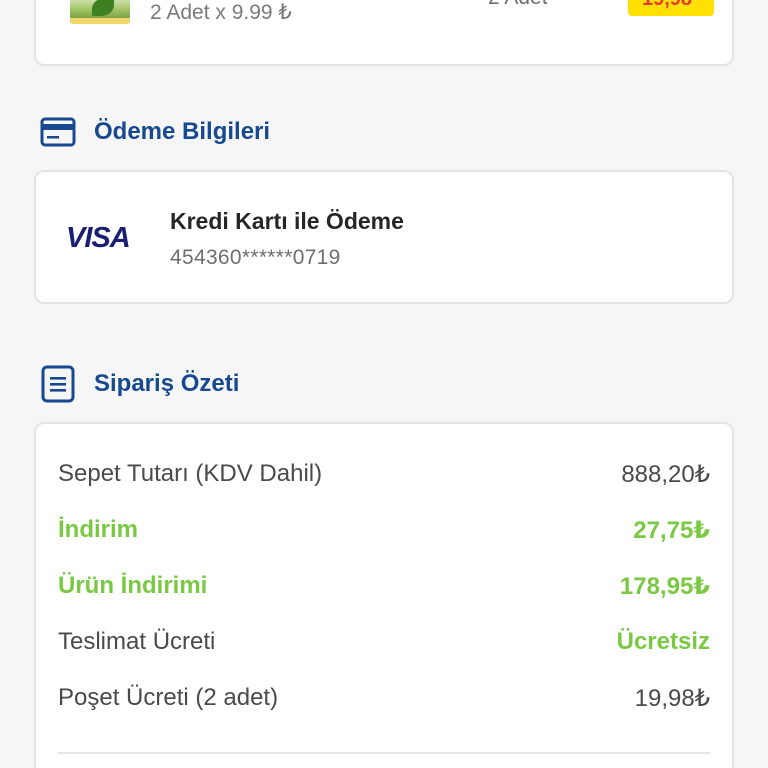  What do you see at coordinates (384, 33) in the screenshot?
I see `order-item-card: 2 Adet x 9.99 ₺ 2 Adet 19,98` at bounding box center [384, 33].